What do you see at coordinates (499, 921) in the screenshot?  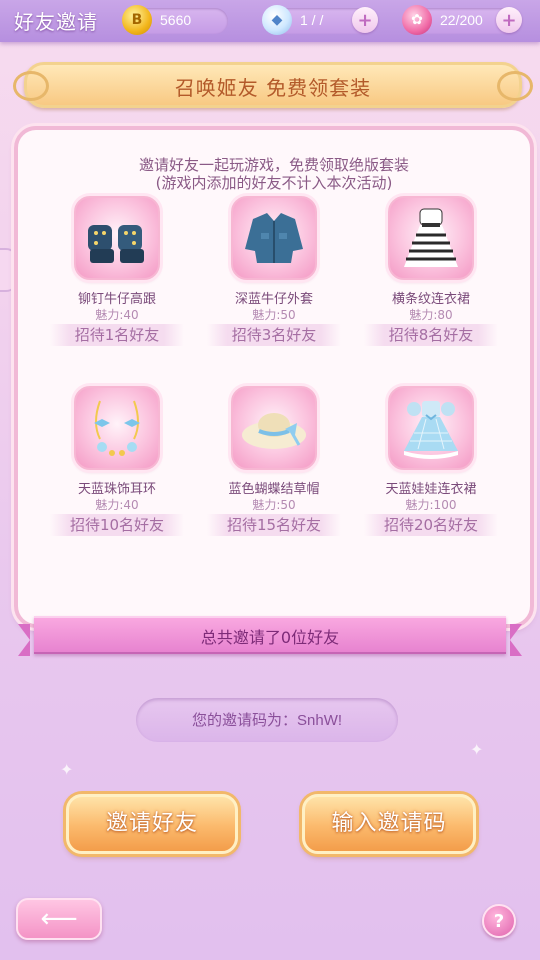 I see `help-button: ?` at bounding box center [499, 921].